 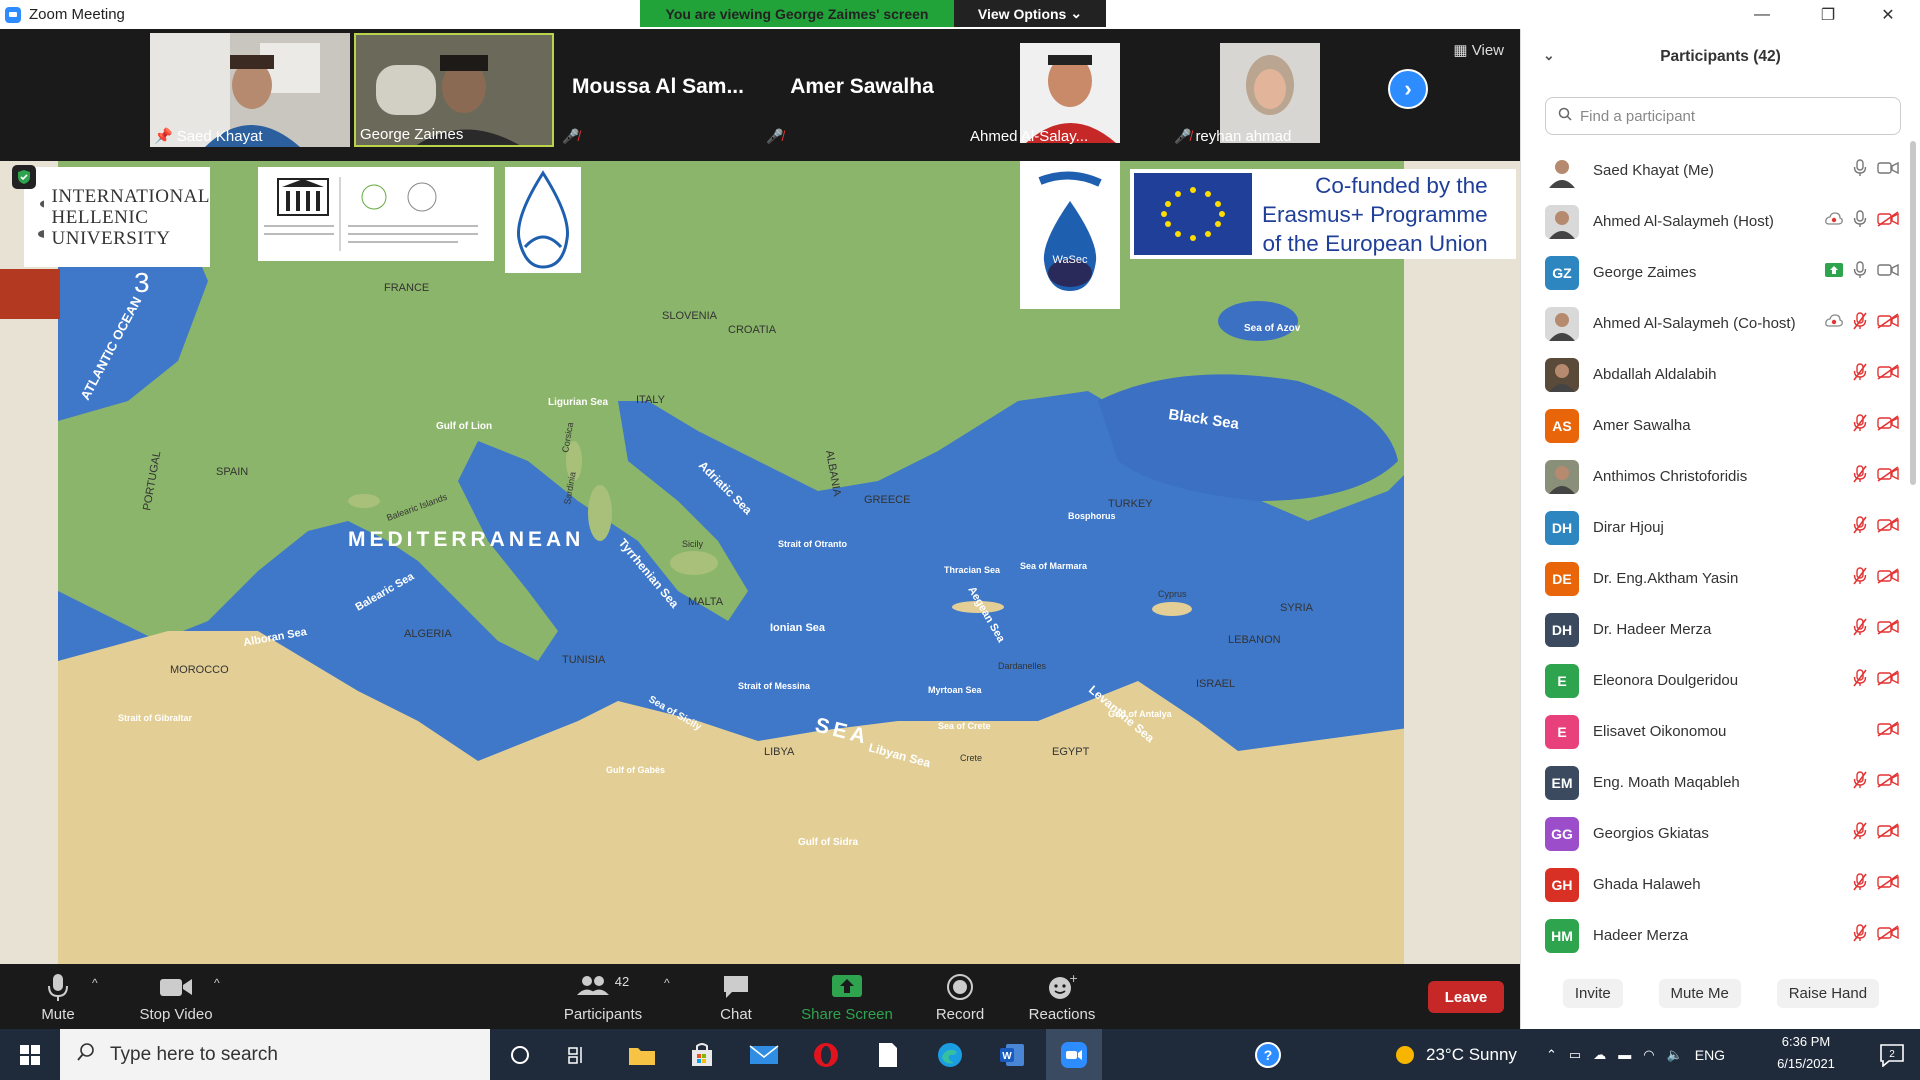 What do you see at coordinates (658, 90) in the screenshot?
I see `video-tile: Moussa Al Sam... 🎤̸` at bounding box center [658, 90].